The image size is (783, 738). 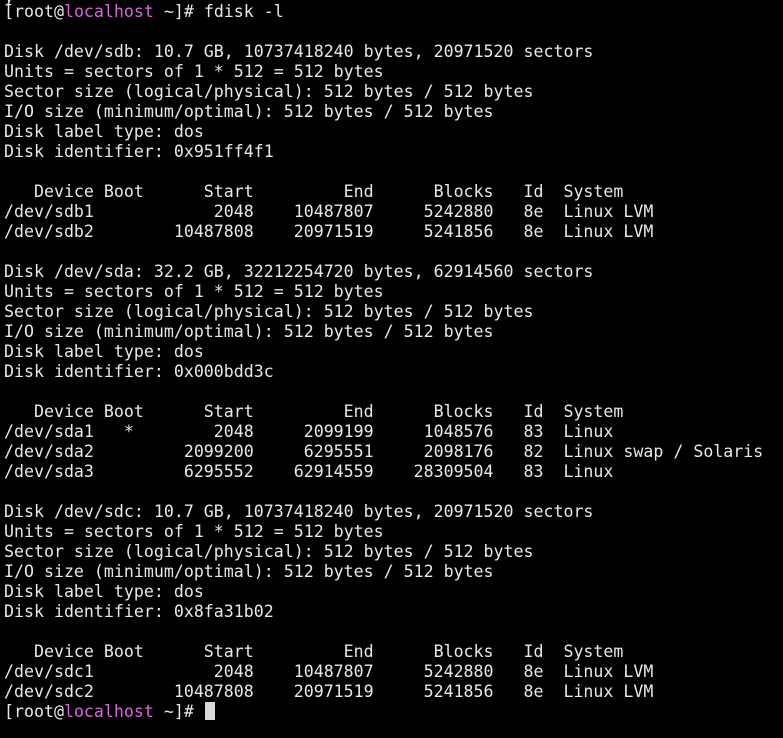 What do you see at coordinates (139, 371) in the screenshot?
I see `disk-info-line: Disk identifier: 0x000bdd3c` at bounding box center [139, 371].